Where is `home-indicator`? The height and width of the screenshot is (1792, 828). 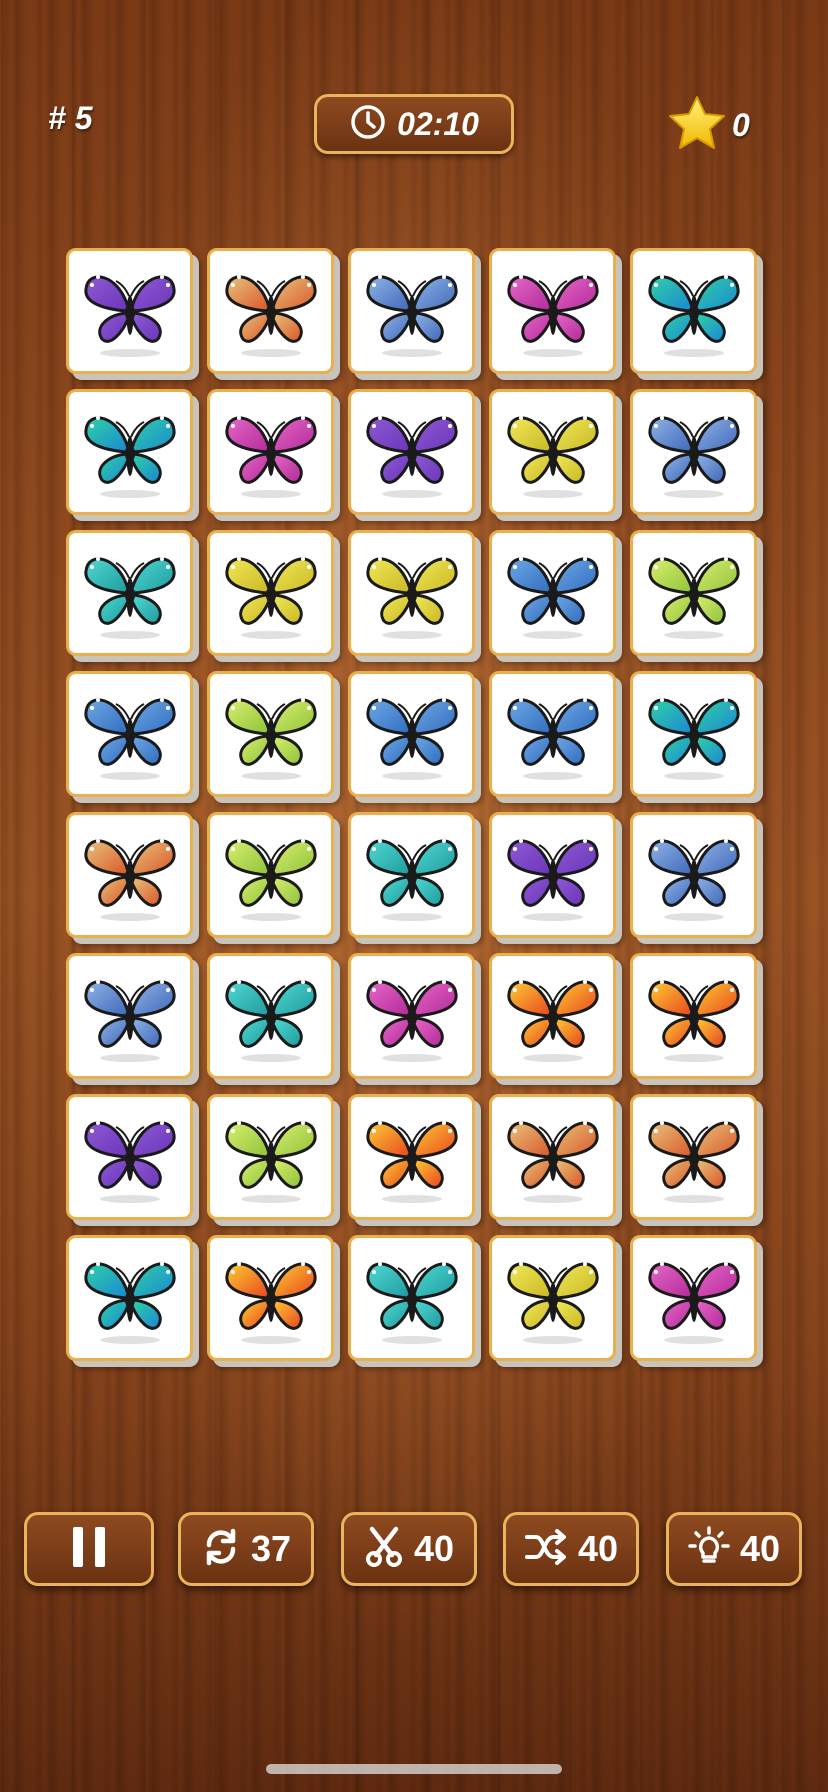
home-indicator is located at coordinates (414, 1769).